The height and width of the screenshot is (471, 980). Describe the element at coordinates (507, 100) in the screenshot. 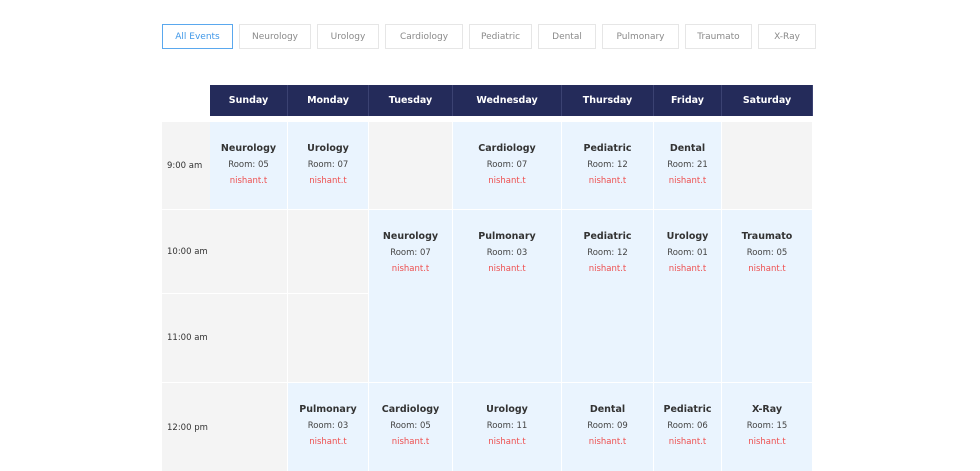

I see `day-header-wednesday: Wednesday` at that location.